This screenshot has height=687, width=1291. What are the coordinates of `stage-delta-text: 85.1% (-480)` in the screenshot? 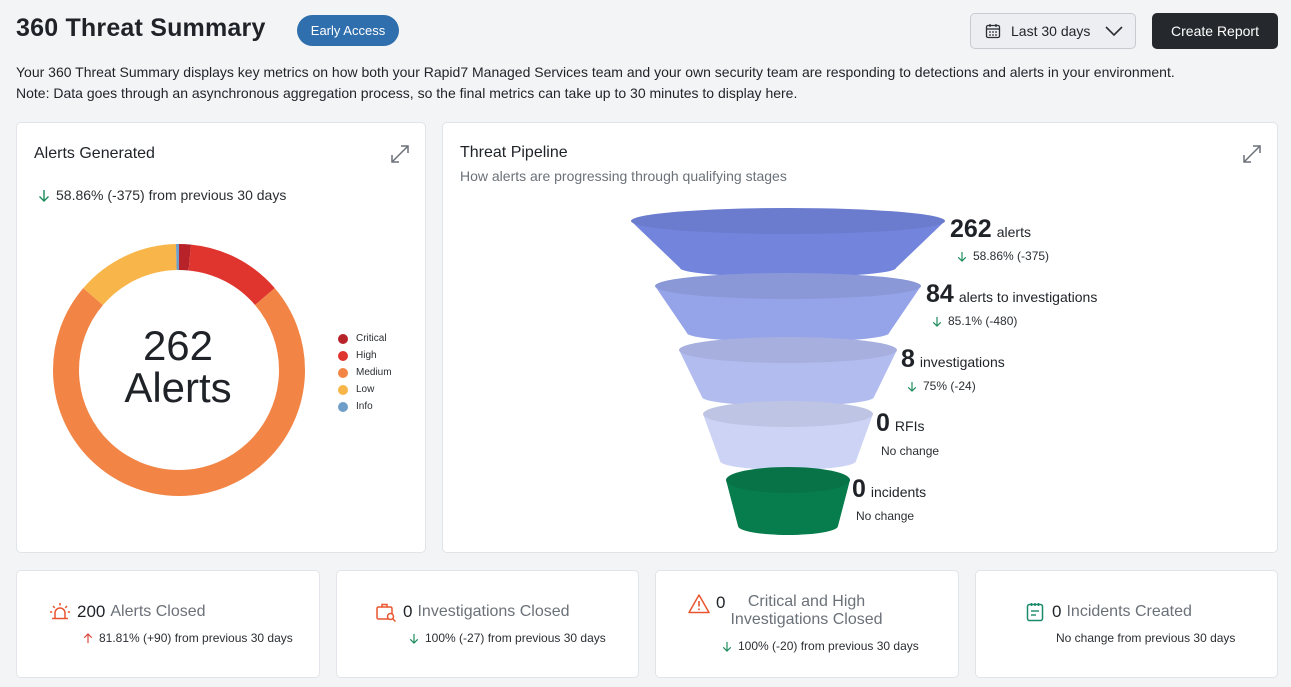 It's located at (983, 321).